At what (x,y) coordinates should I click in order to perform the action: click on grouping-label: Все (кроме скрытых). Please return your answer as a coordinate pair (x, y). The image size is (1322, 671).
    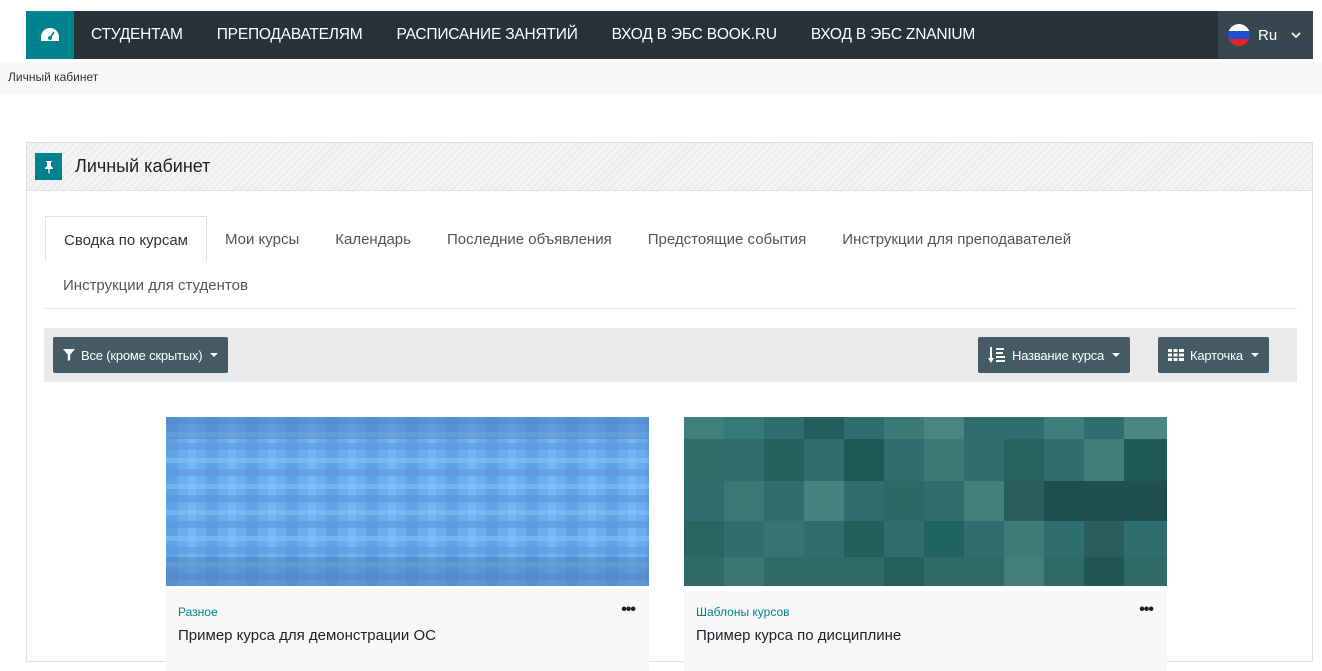
    Looking at the image, I should click on (142, 355).